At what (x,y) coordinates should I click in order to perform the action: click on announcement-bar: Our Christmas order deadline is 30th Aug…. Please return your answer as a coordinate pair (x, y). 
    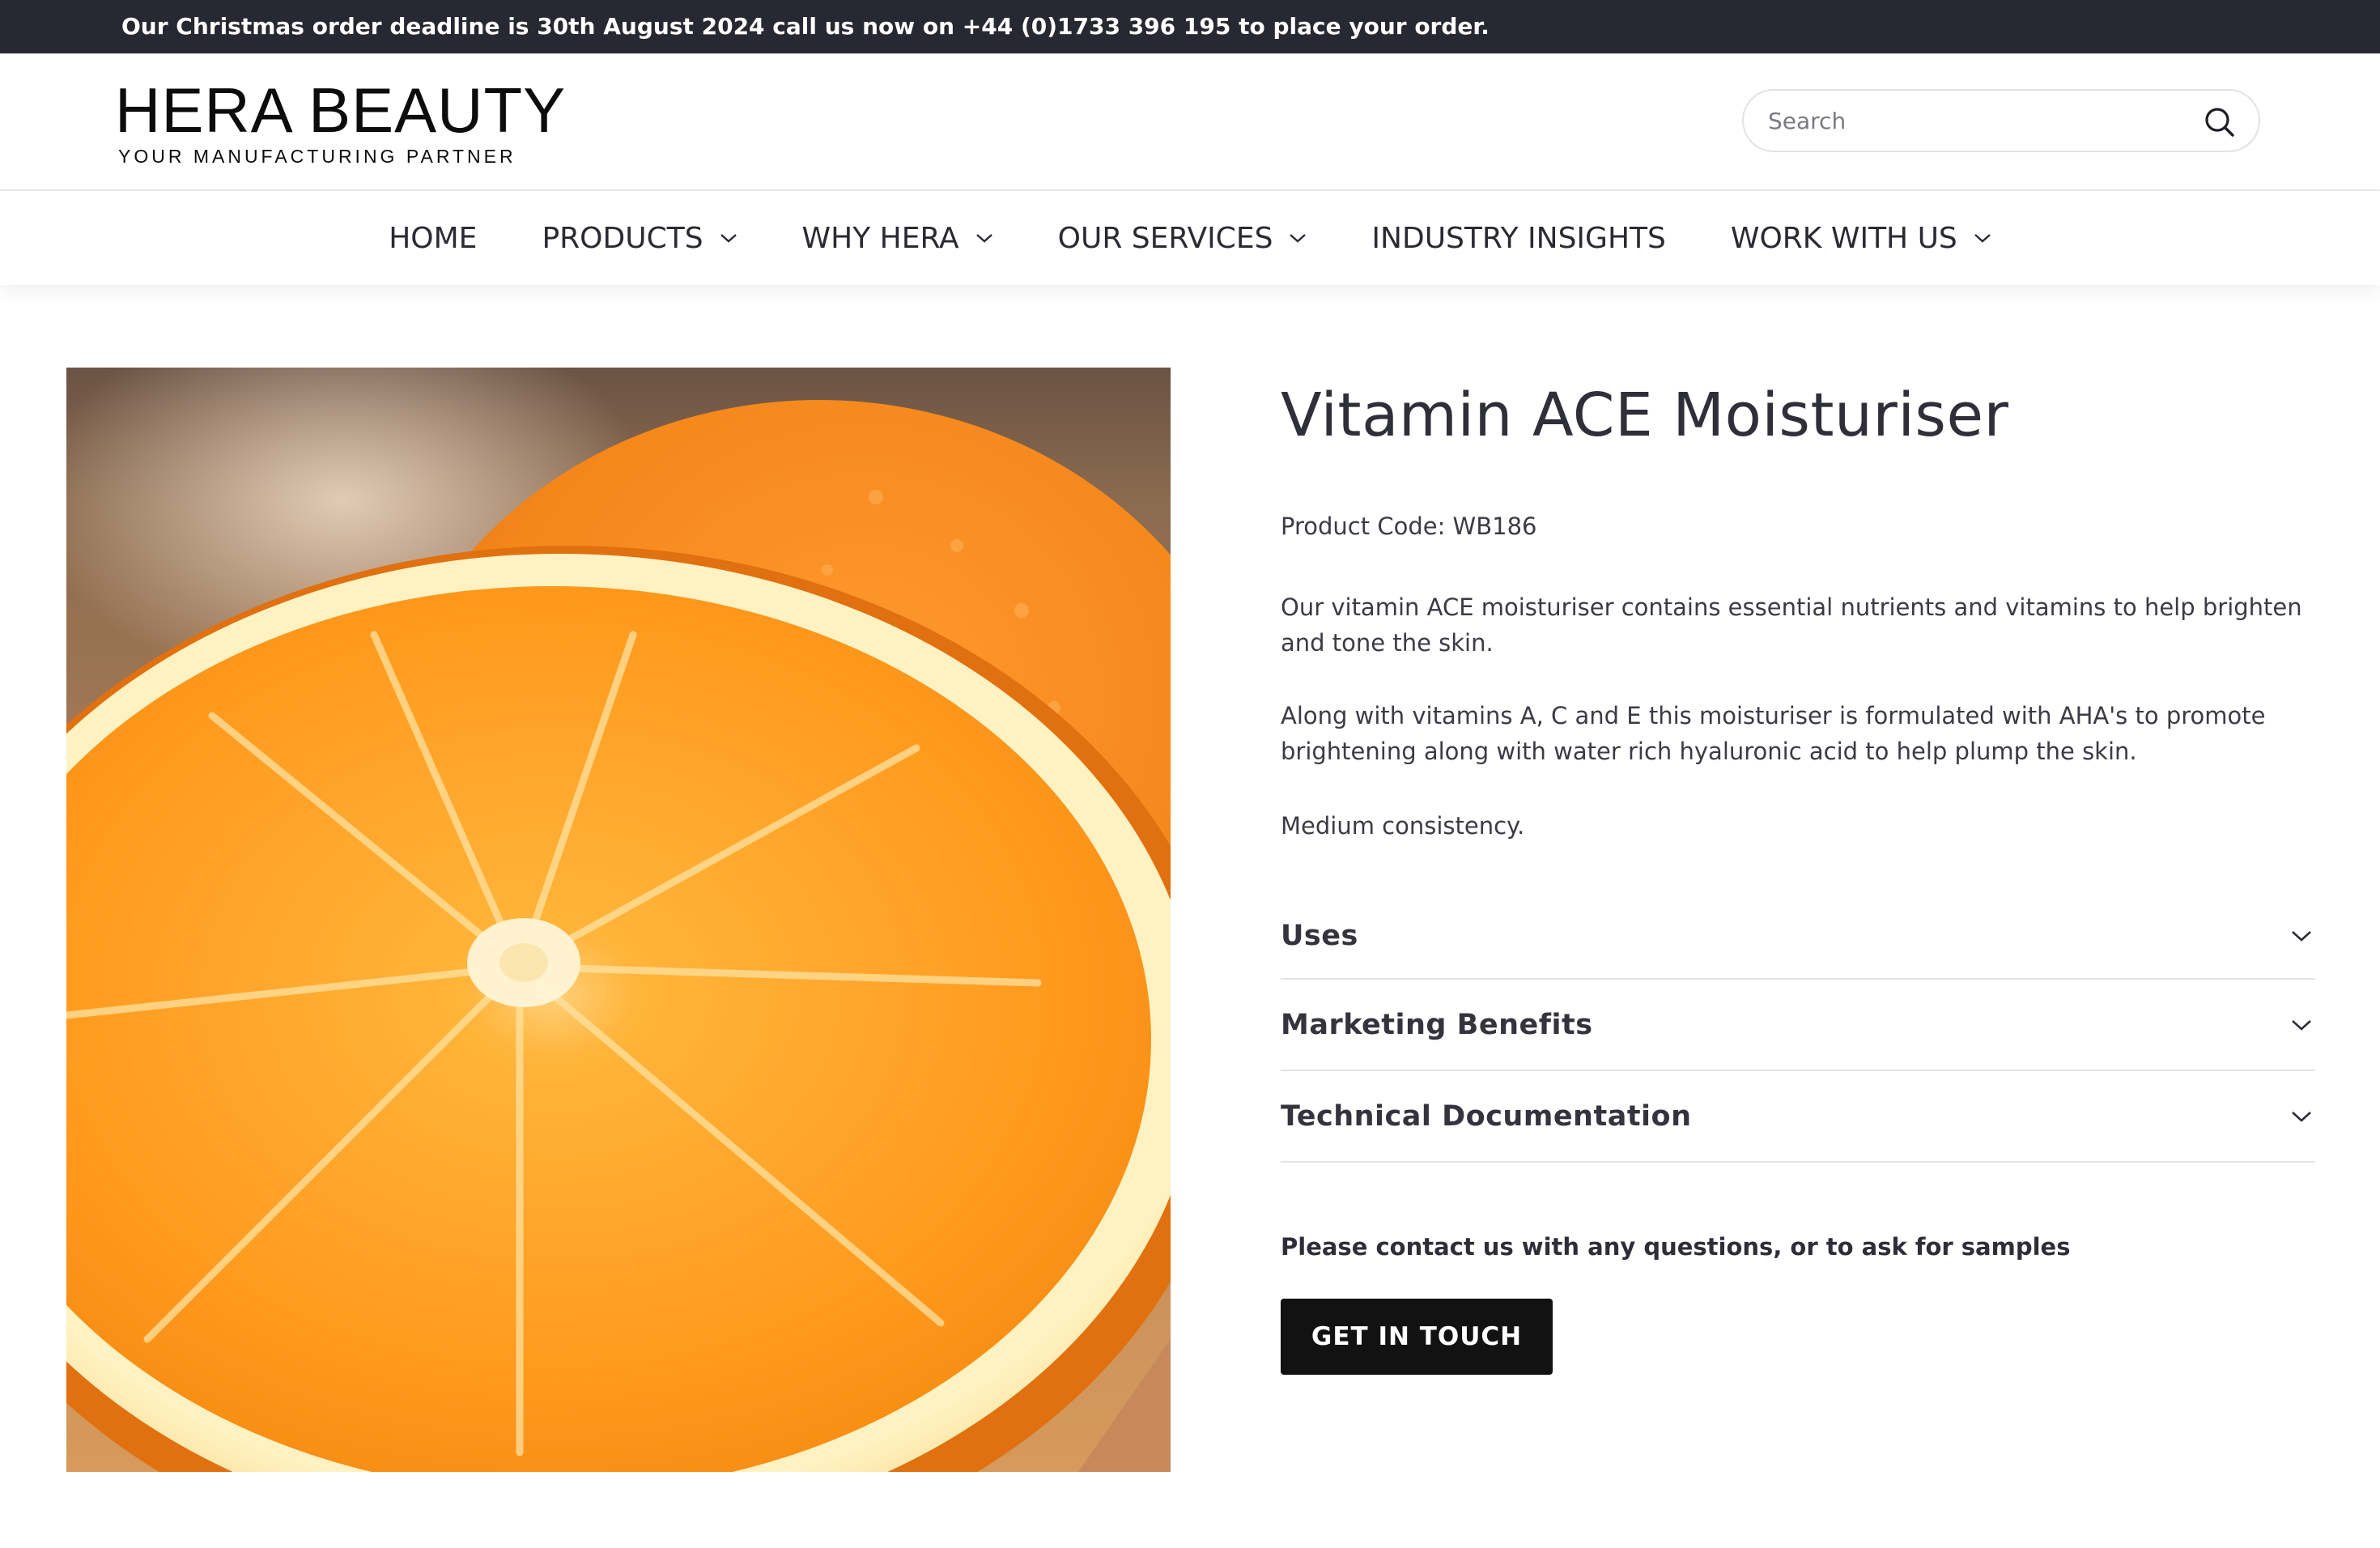
    Looking at the image, I should click on (1190, 27).